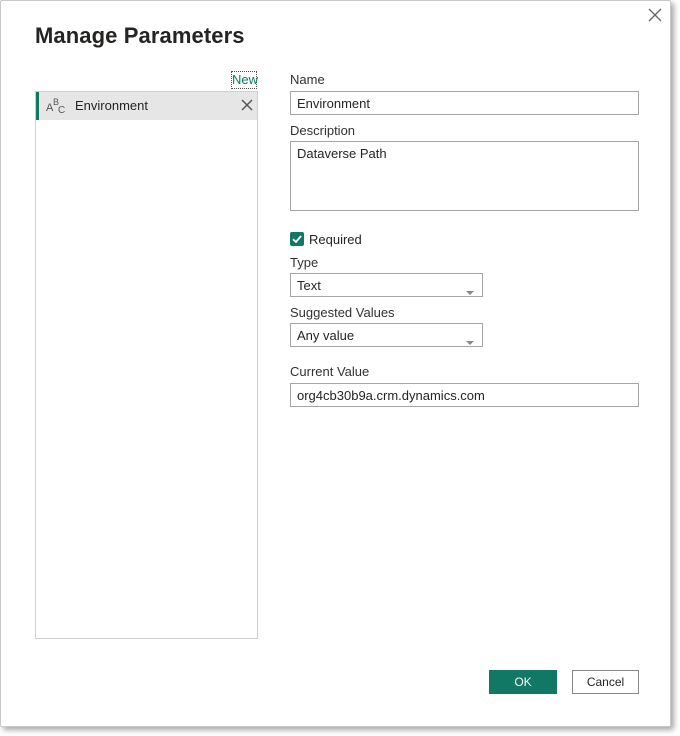 This screenshot has height=736, width=680. What do you see at coordinates (307, 79) in the screenshot?
I see `name-label: Name` at bounding box center [307, 79].